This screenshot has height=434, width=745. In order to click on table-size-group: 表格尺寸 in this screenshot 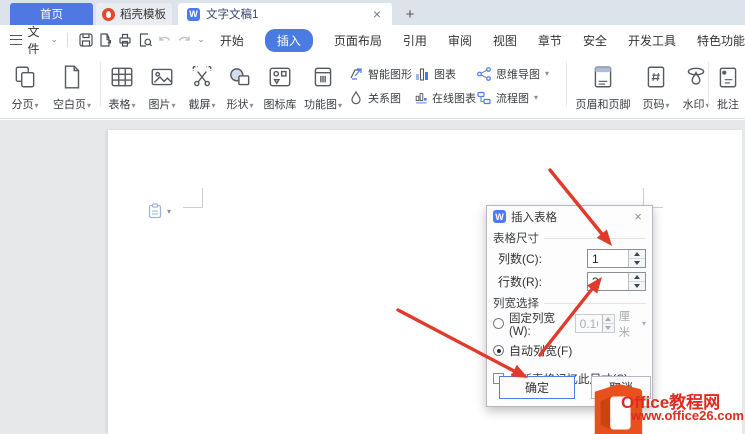, I will do `click(569, 238)`.